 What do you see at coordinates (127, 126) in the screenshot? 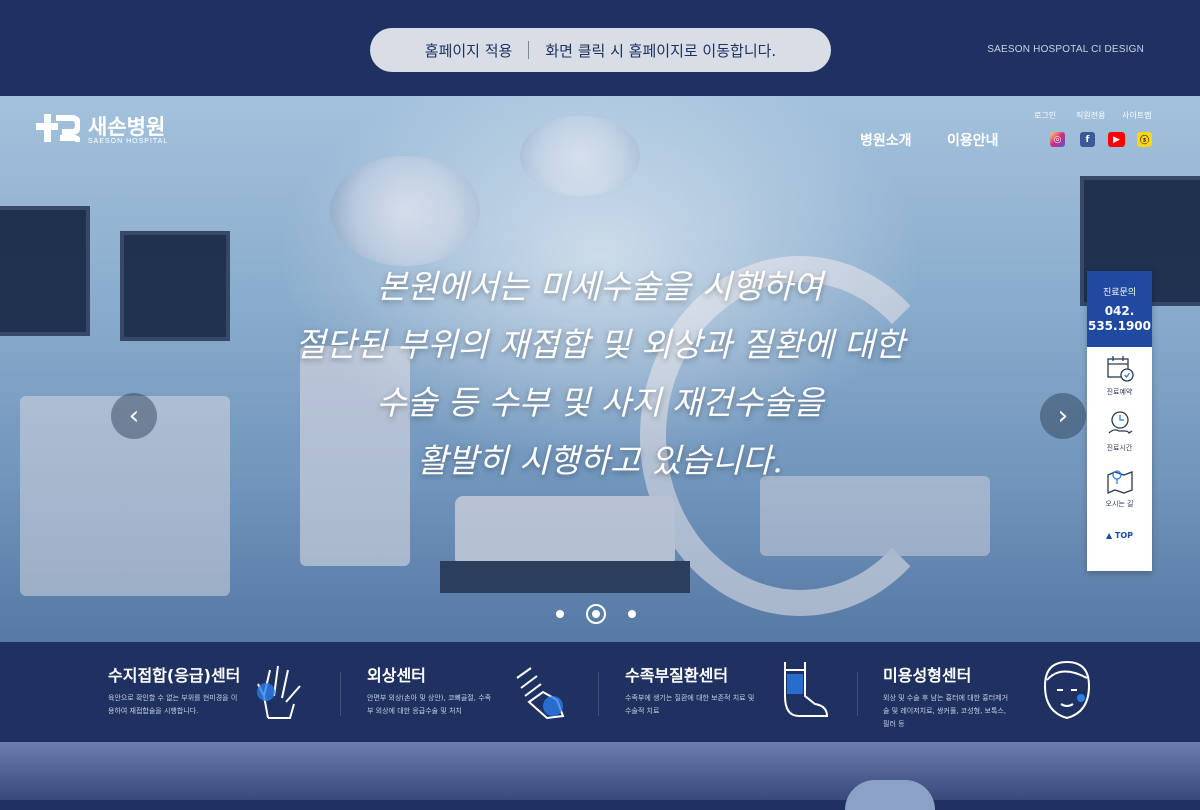
I see `logo-name-ko: 새손병원` at bounding box center [127, 126].